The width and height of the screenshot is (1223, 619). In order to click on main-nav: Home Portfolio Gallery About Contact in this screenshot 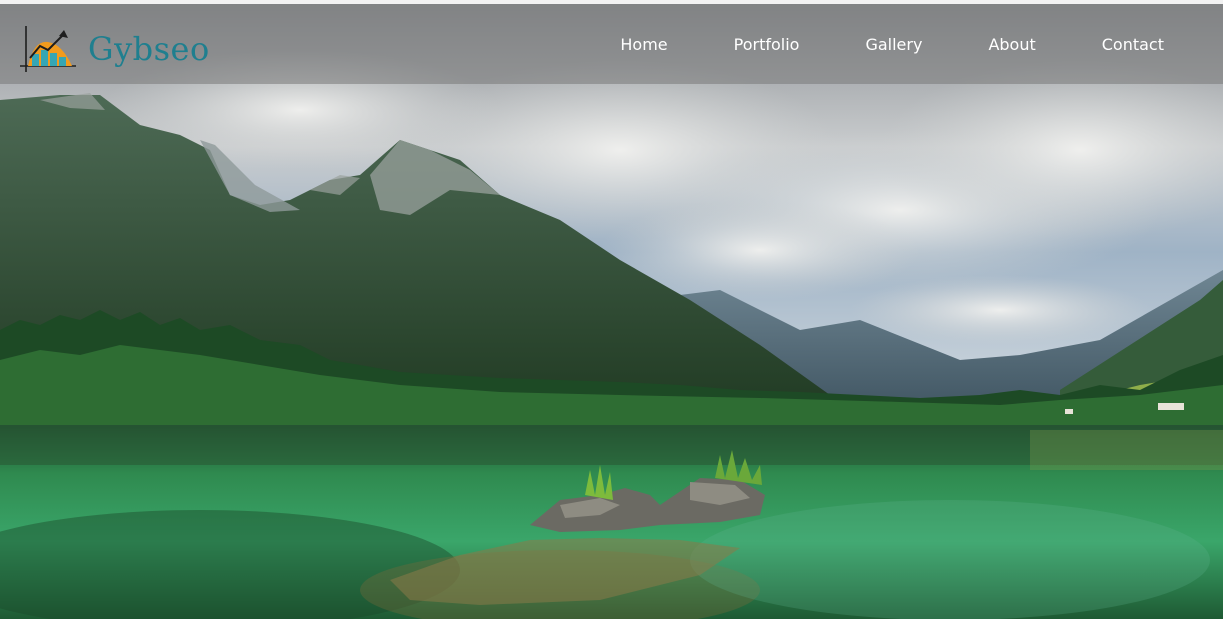, I will do `click(905, 44)`.